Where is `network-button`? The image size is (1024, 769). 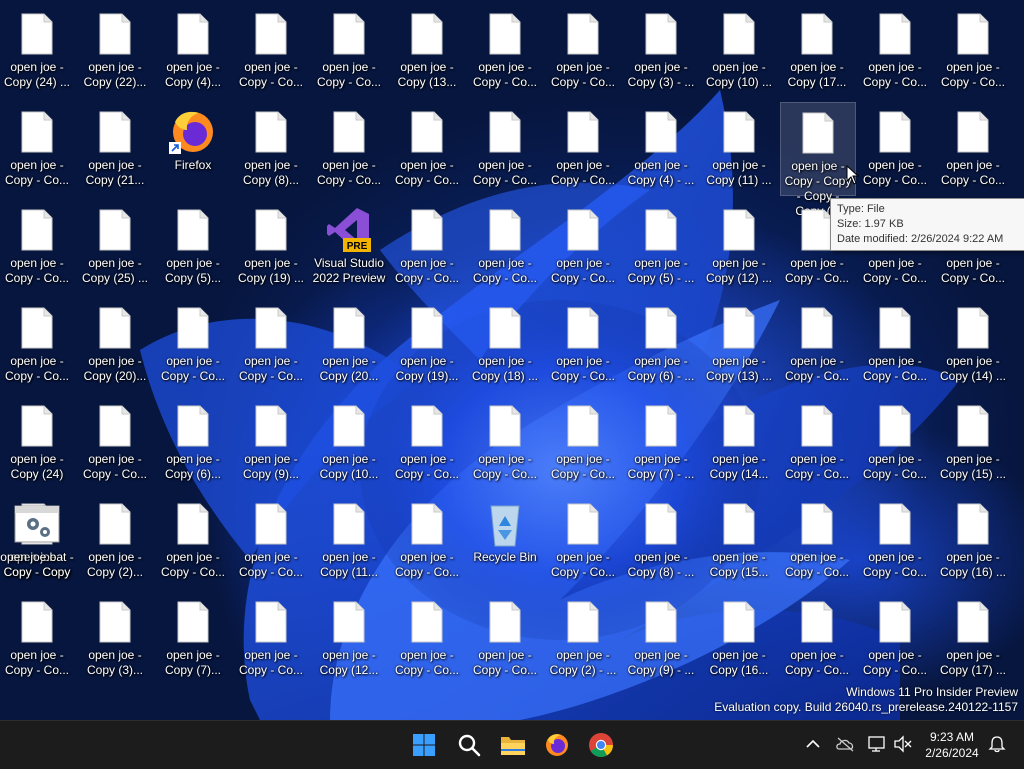 network-button is located at coordinates (877, 744).